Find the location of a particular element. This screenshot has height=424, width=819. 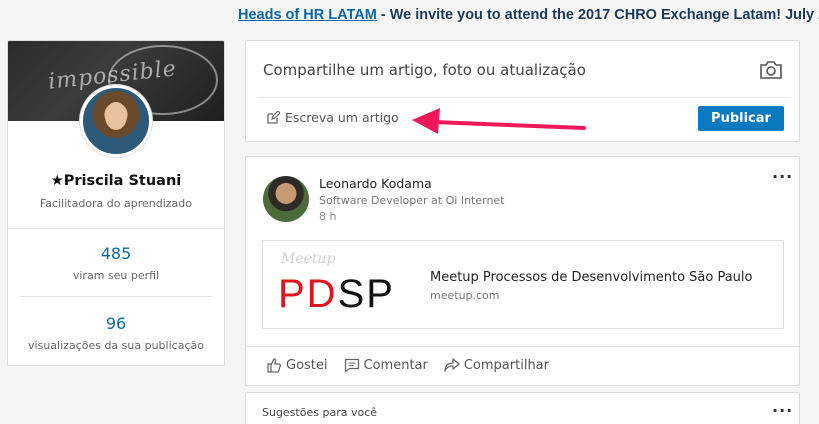

profile-divider is located at coordinates (116, 228).